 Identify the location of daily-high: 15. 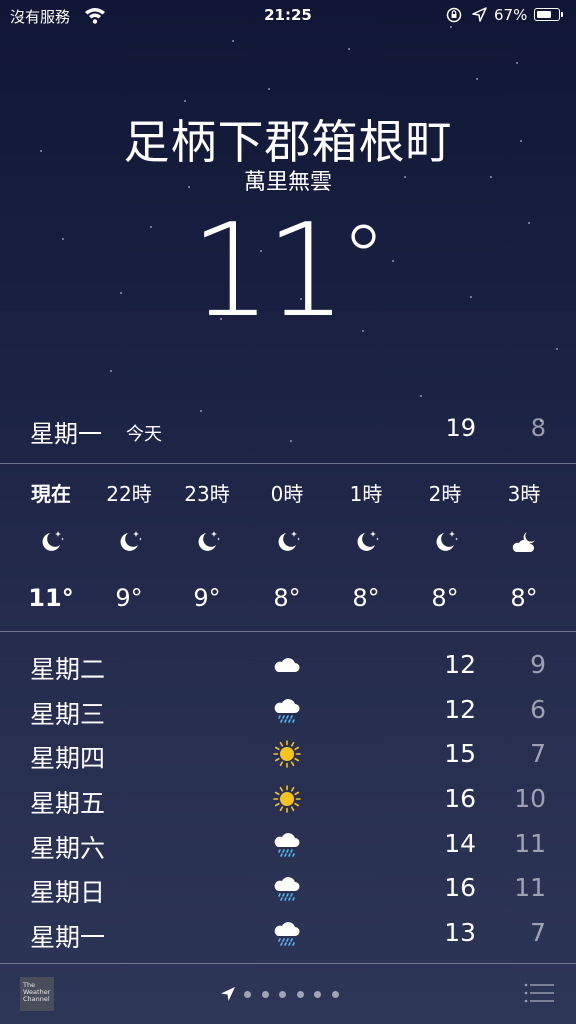
(460, 754).